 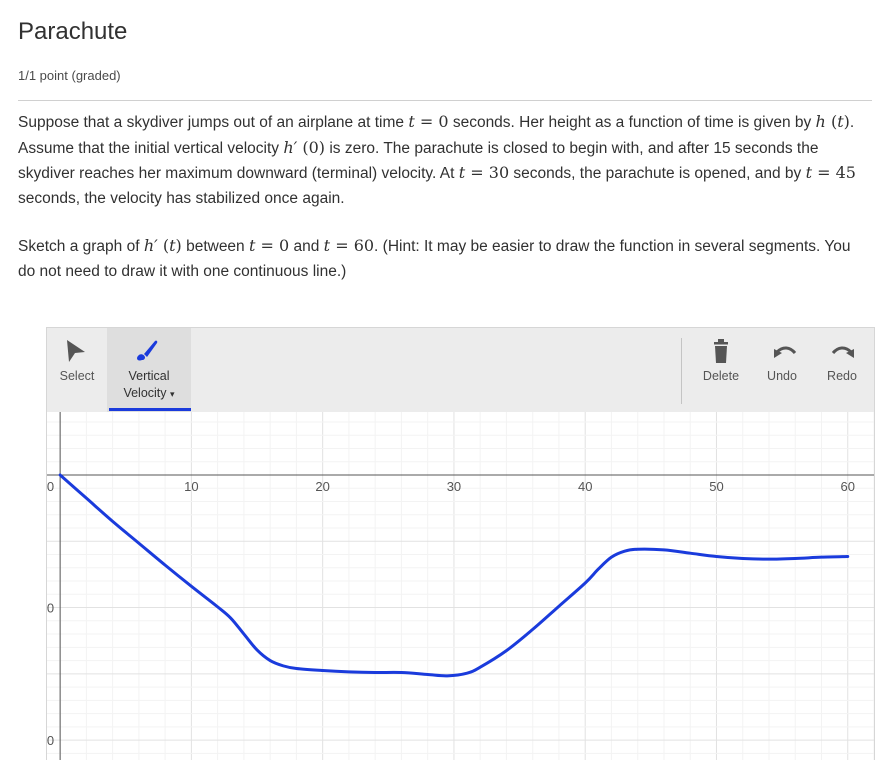 I want to click on undo-button: Undo, so click(x=782, y=370).